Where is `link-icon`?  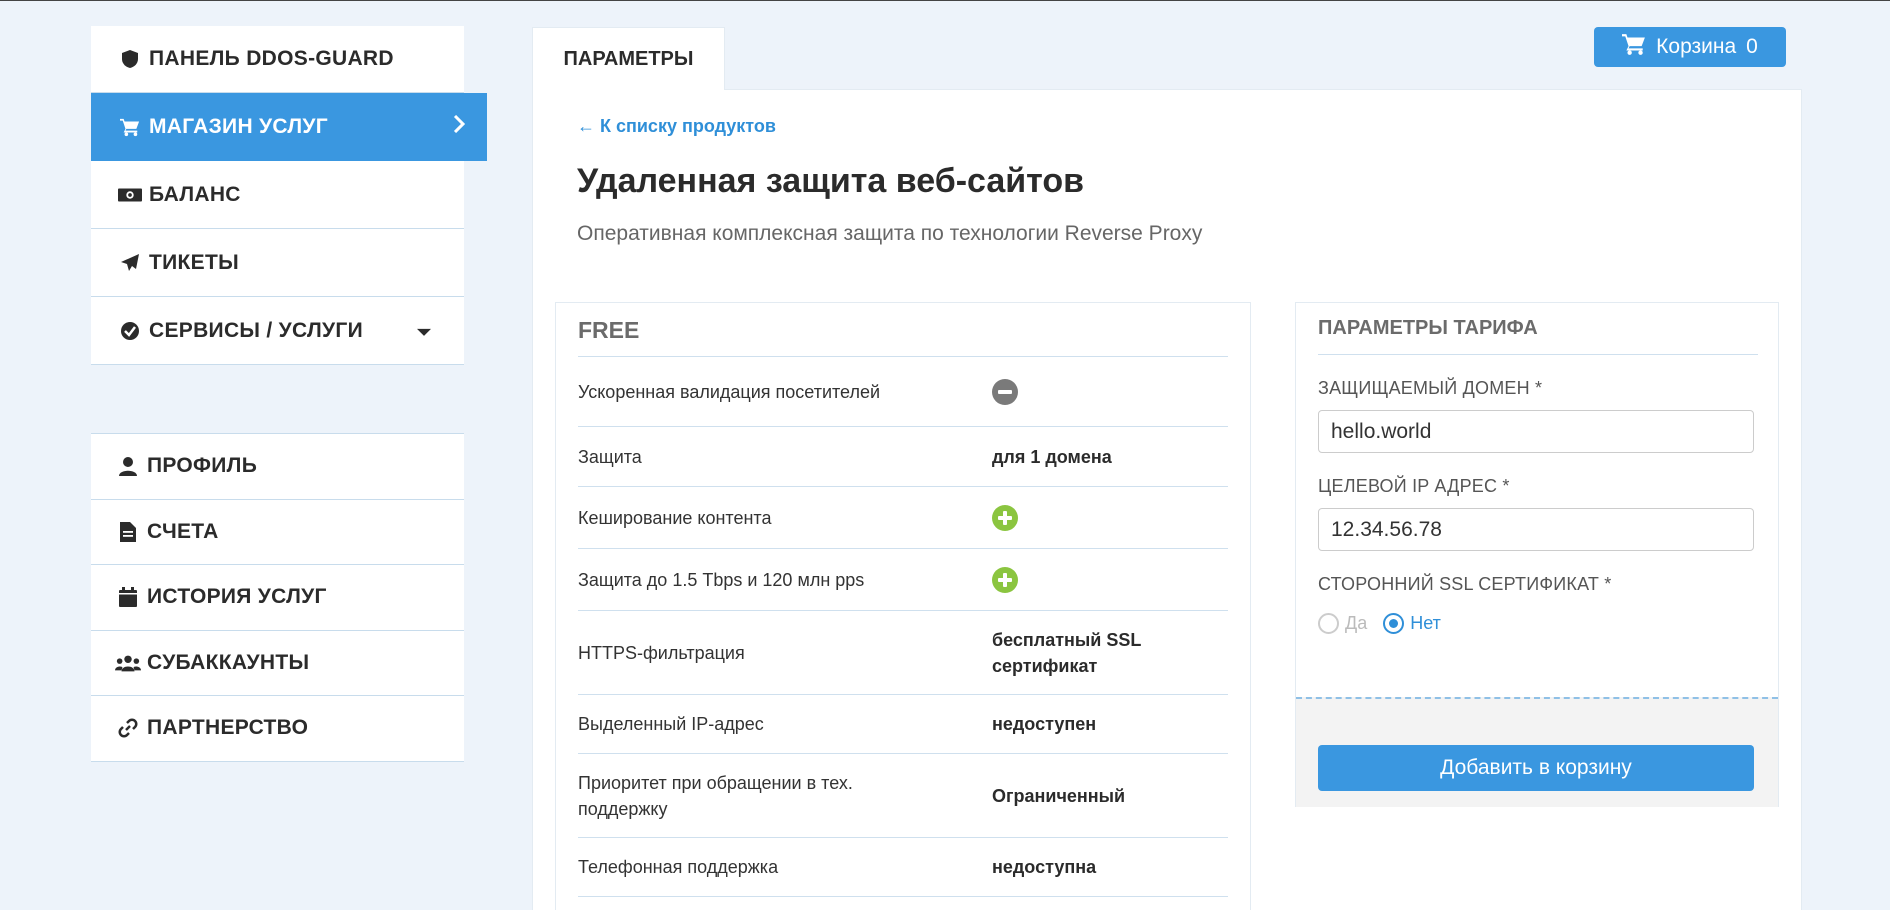
link-icon is located at coordinates (128, 728).